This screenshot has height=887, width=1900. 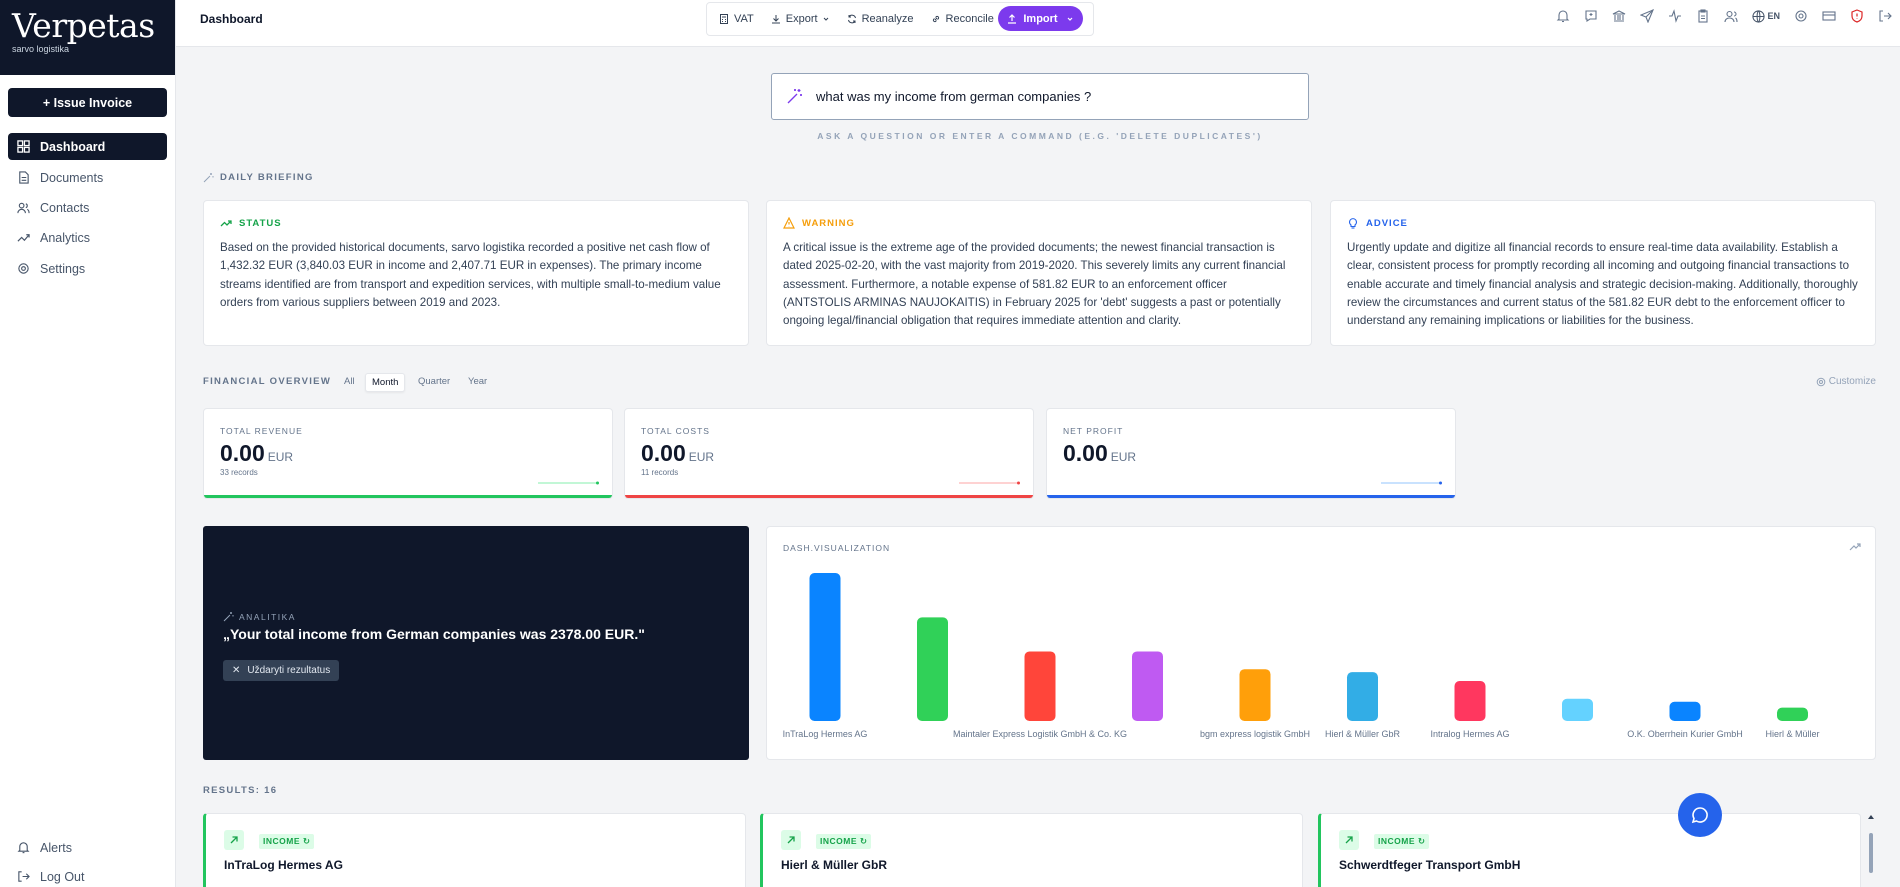 I want to click on period-tab-quarter: Quarter, so click(x=434, y=381).